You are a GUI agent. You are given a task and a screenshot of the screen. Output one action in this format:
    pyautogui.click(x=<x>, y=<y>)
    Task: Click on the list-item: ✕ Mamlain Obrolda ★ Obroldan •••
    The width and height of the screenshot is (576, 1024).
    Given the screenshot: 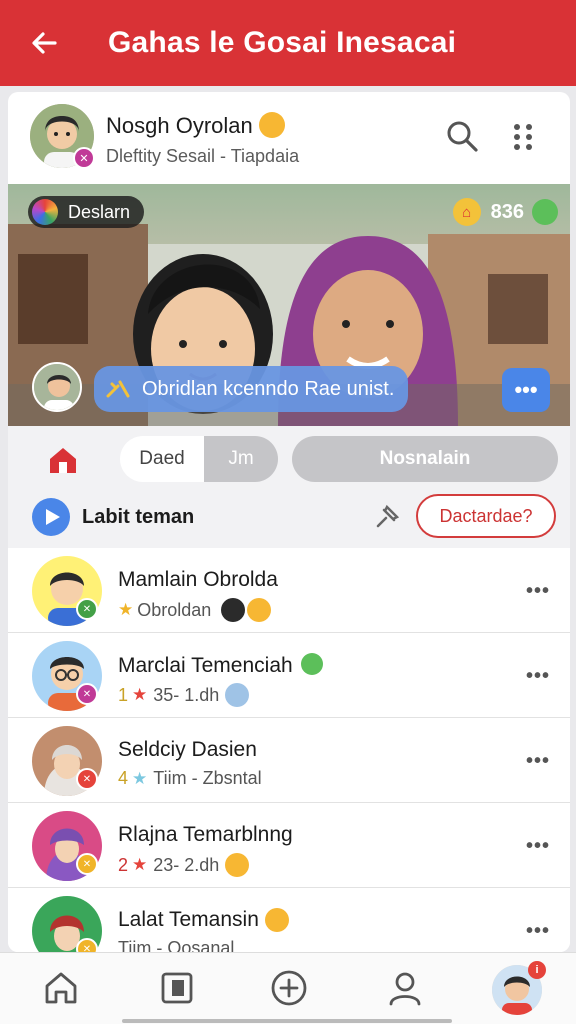 What is the action you would take?
    pyautogui.click(x=289, y=590)
    